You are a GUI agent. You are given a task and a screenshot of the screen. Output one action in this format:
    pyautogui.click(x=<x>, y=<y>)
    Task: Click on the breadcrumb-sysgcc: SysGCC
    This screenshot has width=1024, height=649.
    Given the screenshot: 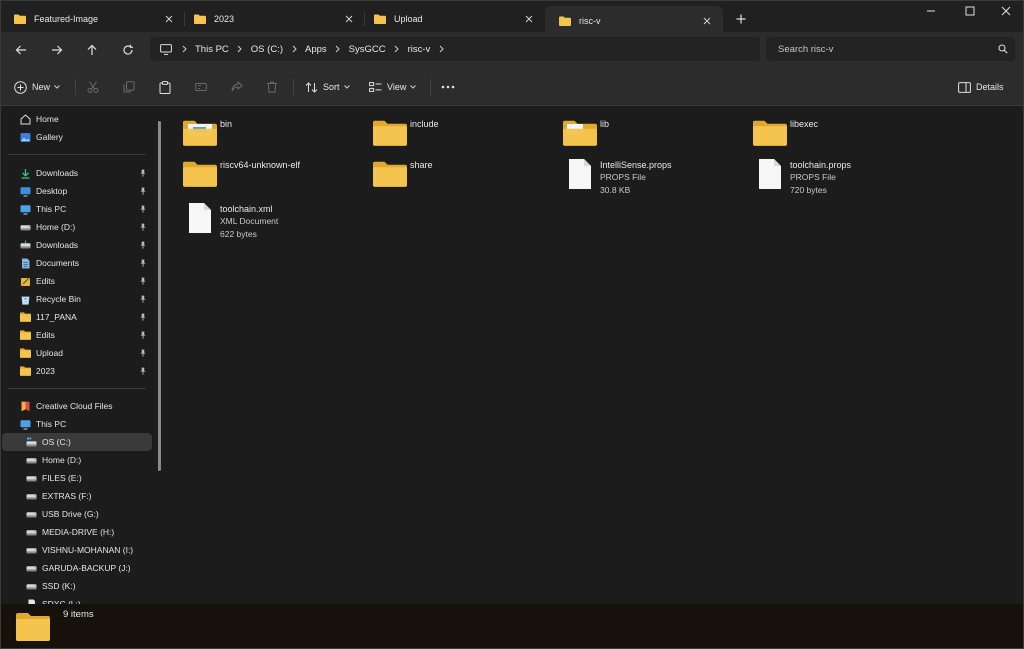 What is the action you would take?
    pyautogui.click(x=367, y=49)
    